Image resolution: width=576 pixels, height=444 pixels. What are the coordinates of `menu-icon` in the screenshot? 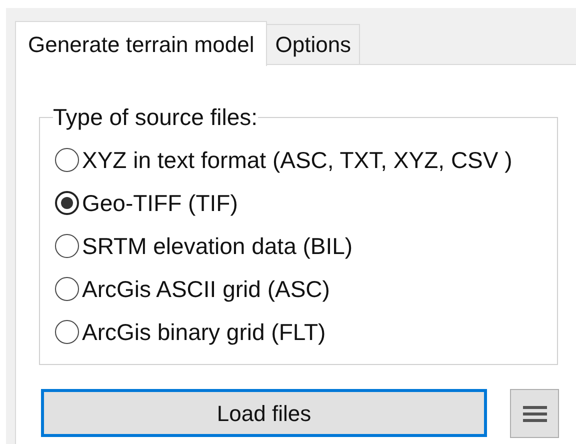 It's located at (534, 413).